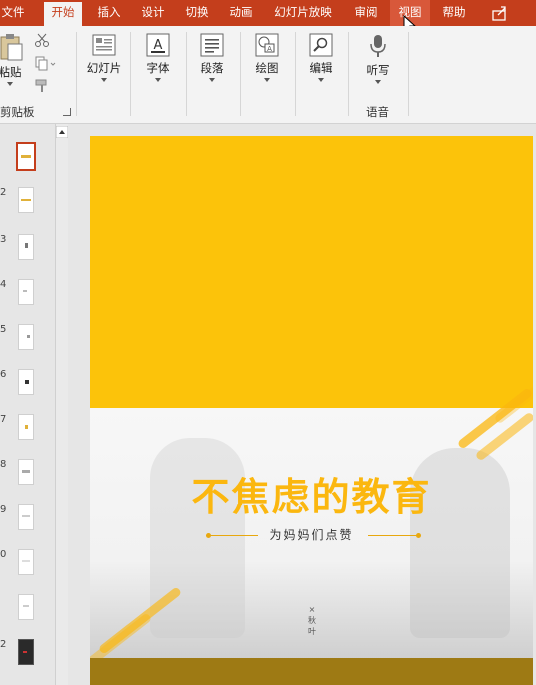 The image size is (536, 685). What do you see at coordinates (42, 40) in the screenshot?
I see `cut-icon` at bounding box center [42, 40].